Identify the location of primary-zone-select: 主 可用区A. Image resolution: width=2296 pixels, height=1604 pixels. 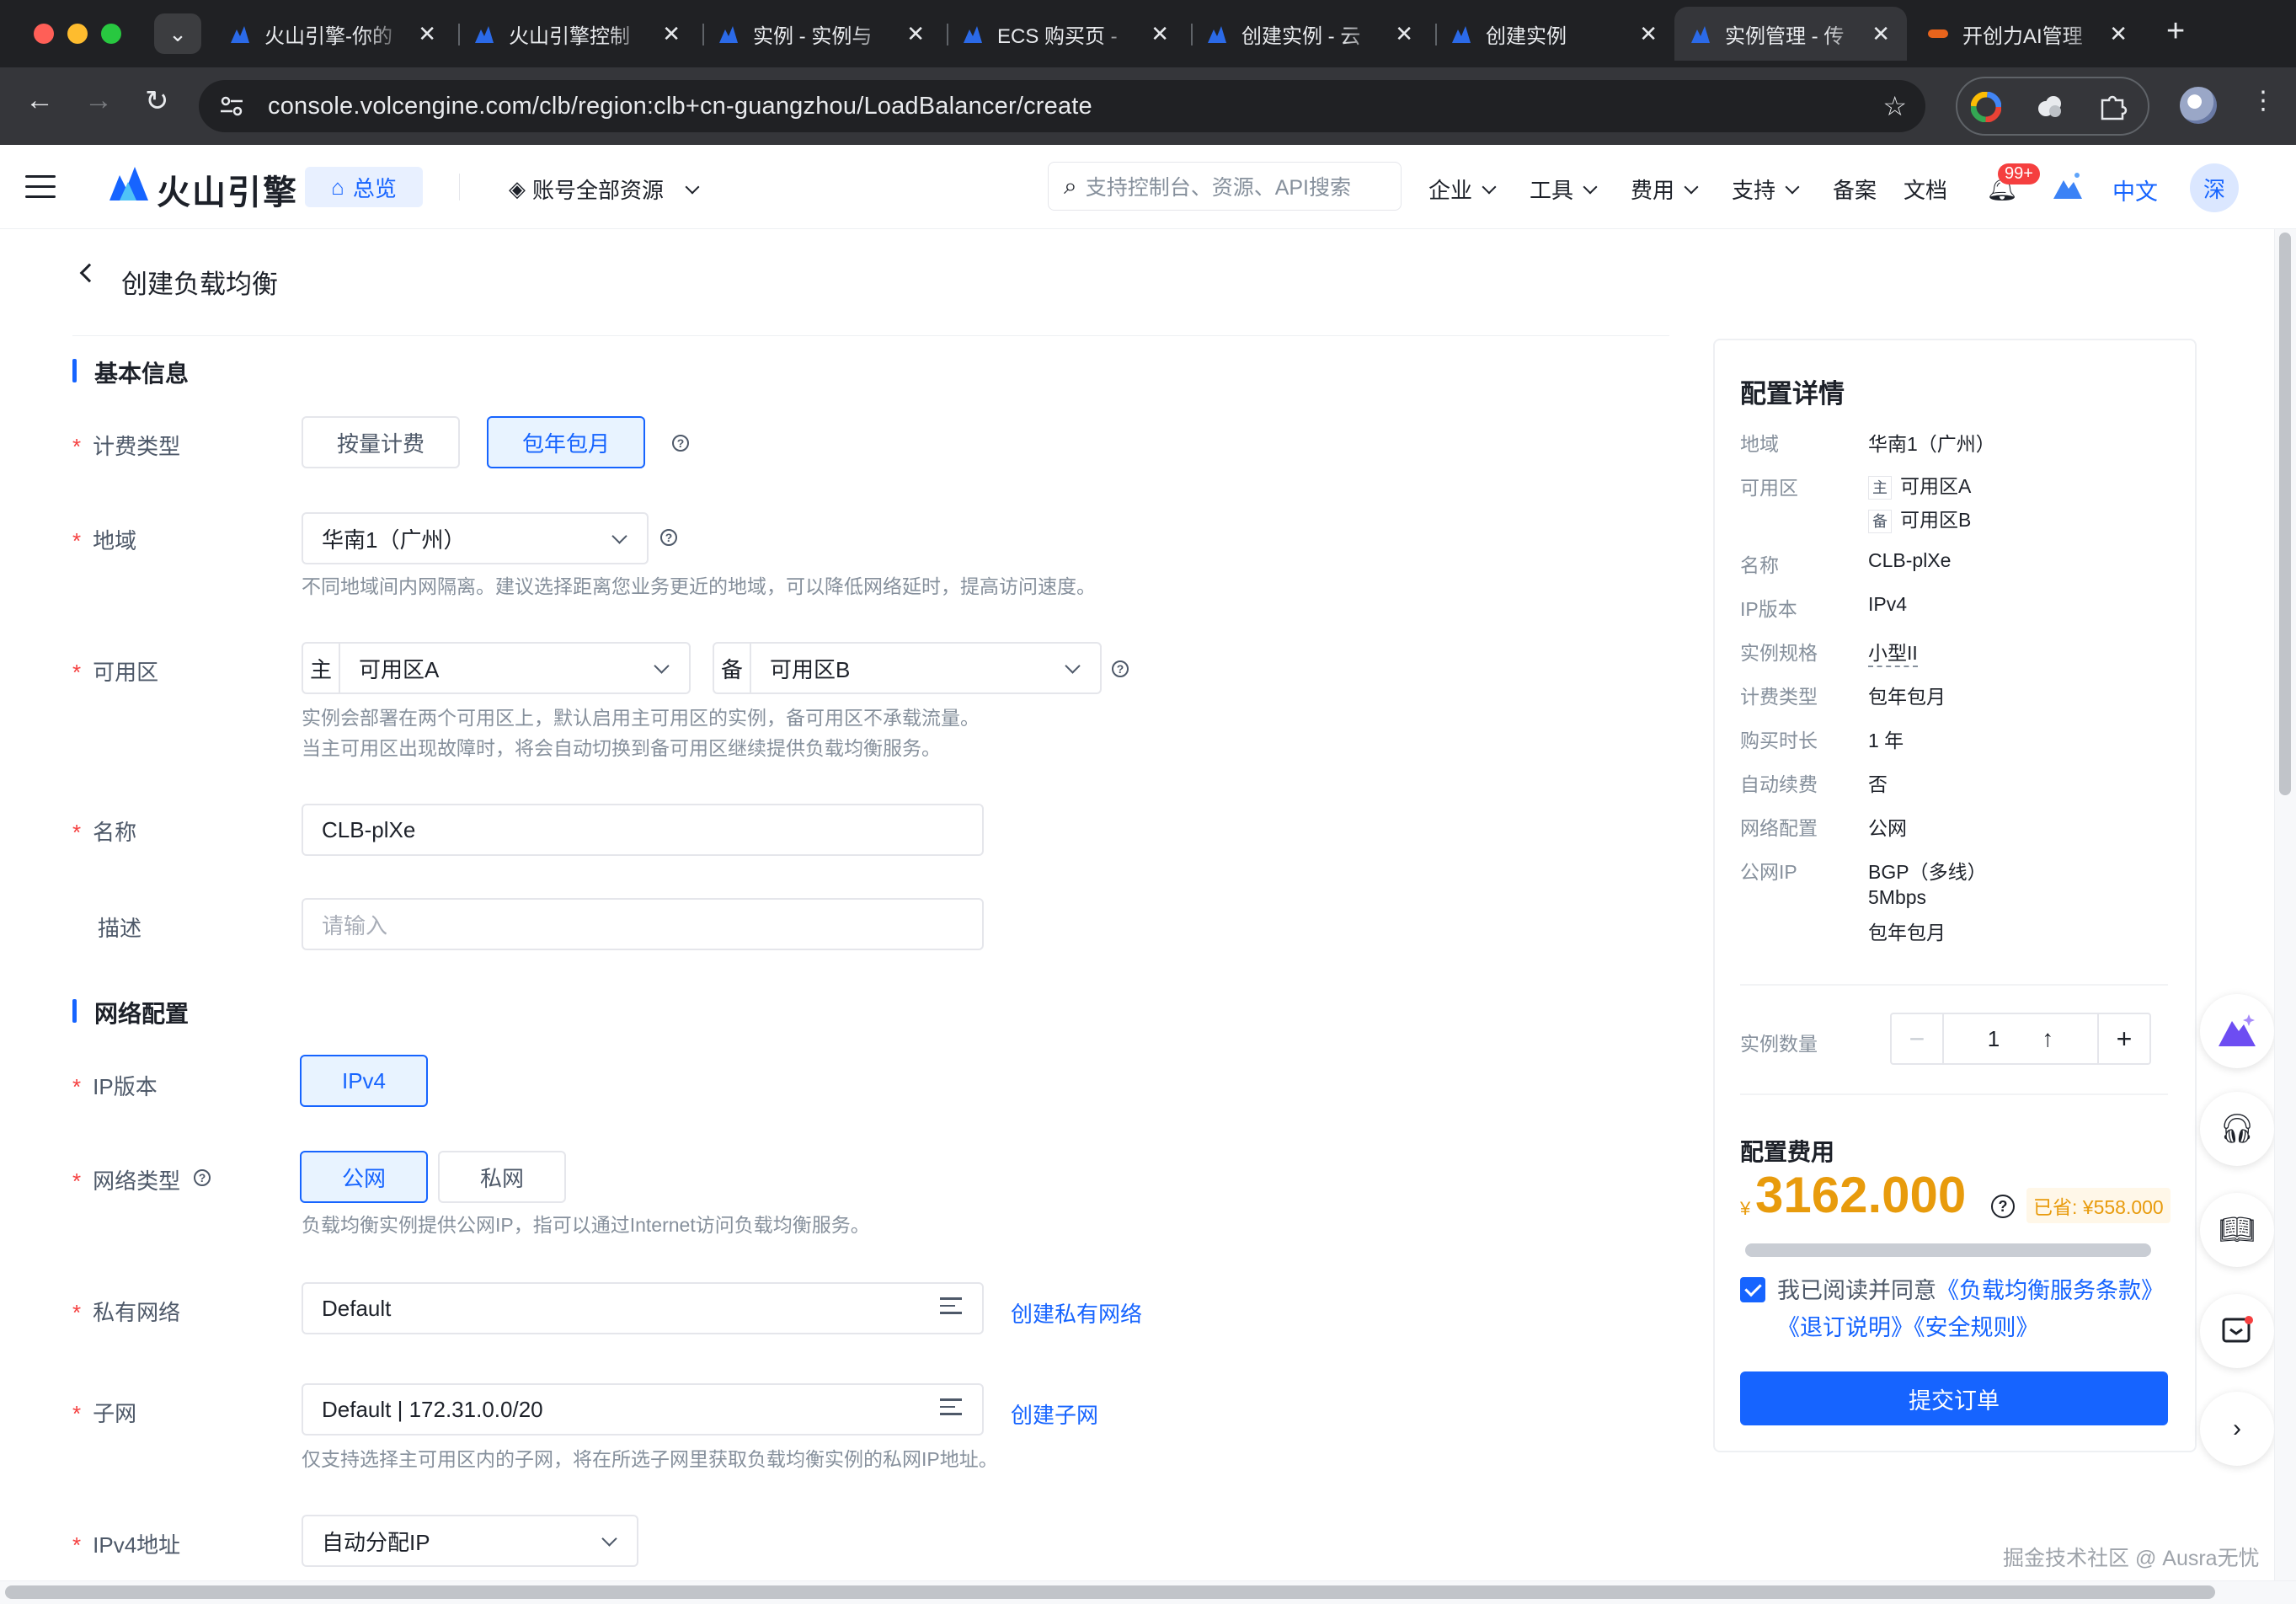
(496, 668).